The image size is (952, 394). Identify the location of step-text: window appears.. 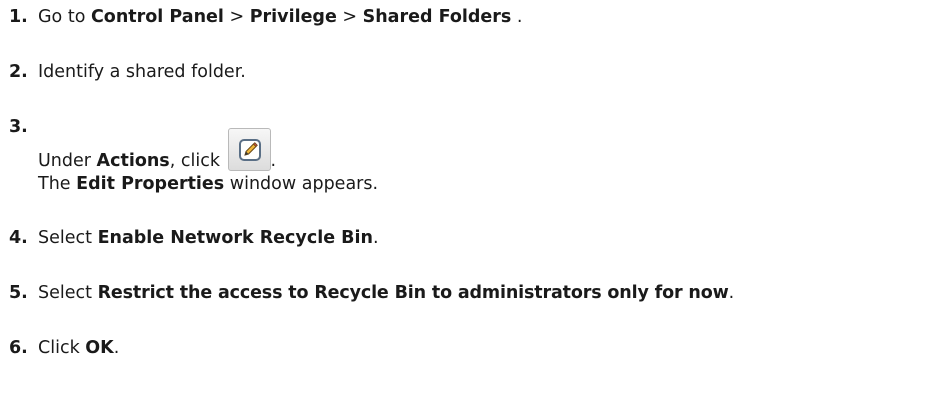
(301, 184).